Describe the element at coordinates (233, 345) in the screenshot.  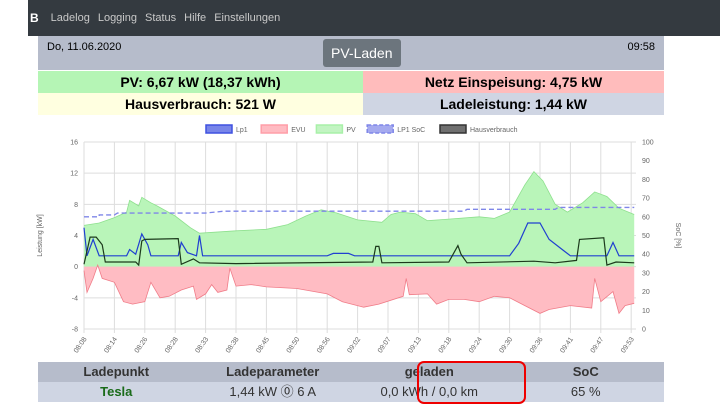
I see `x-tick-label: 08:38` at that location.